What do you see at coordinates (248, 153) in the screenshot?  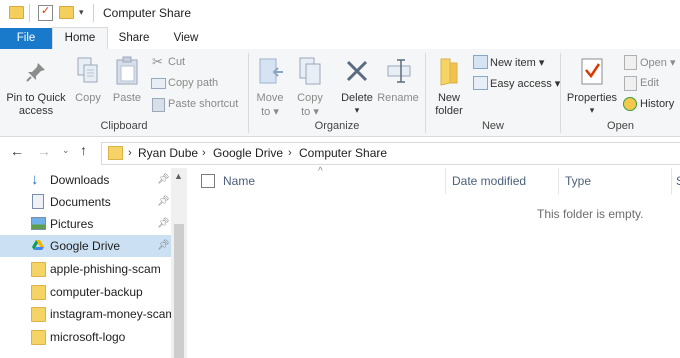 I see `breadcrumb-google-drive: Google Drive` at bounding box center [248, 153].